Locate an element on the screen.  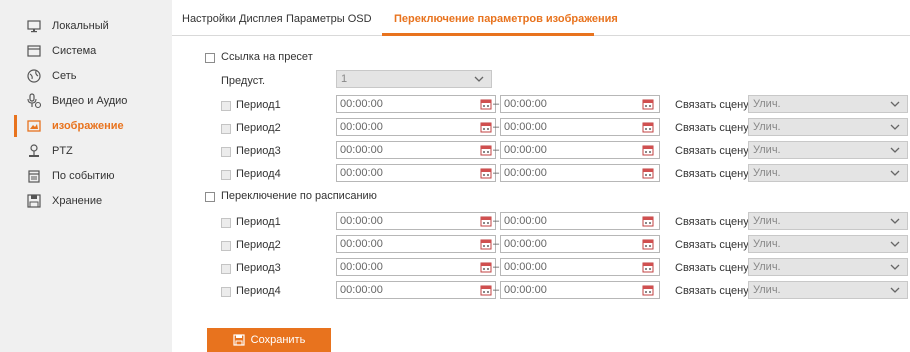
sidebar-item-label: Хранение is located at coordinates (77, 201).